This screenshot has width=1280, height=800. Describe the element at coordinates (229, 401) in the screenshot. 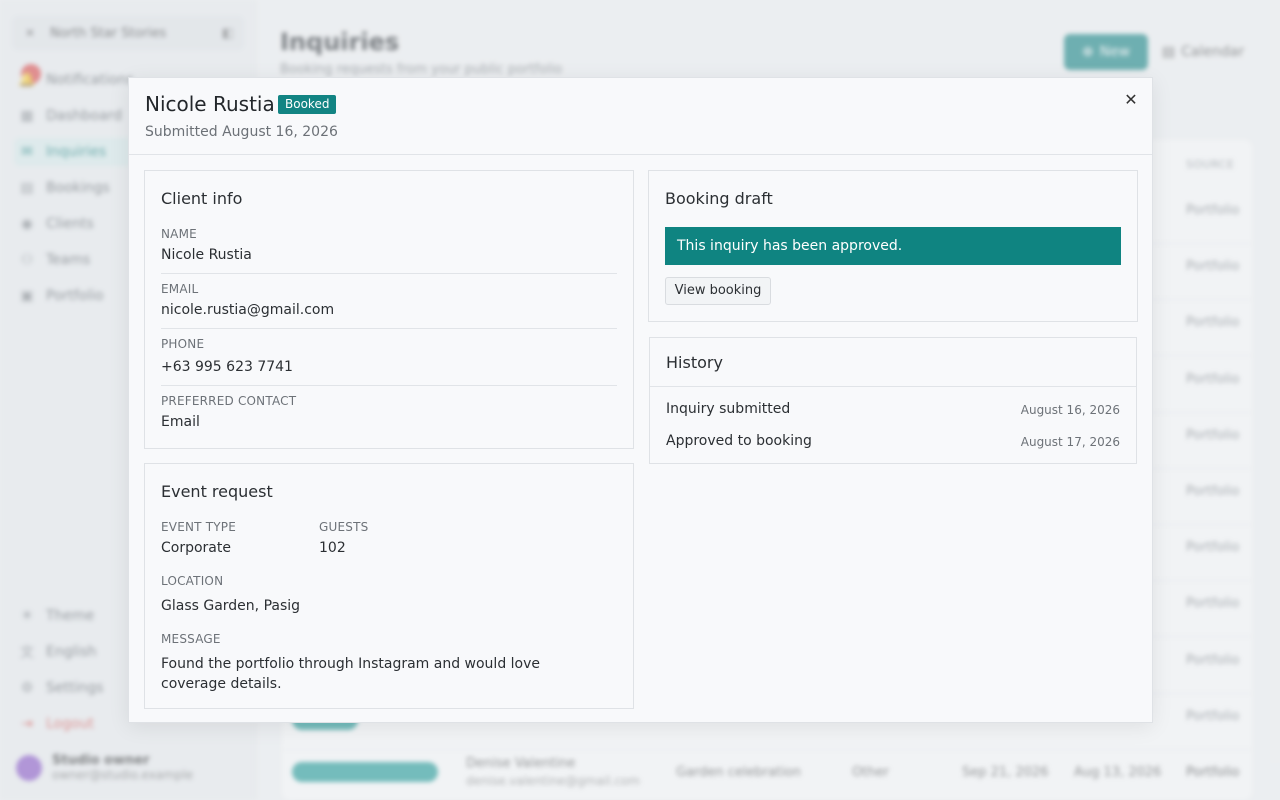

I see `preferred-contact-label: PREFERRED CONTACT` at that location.